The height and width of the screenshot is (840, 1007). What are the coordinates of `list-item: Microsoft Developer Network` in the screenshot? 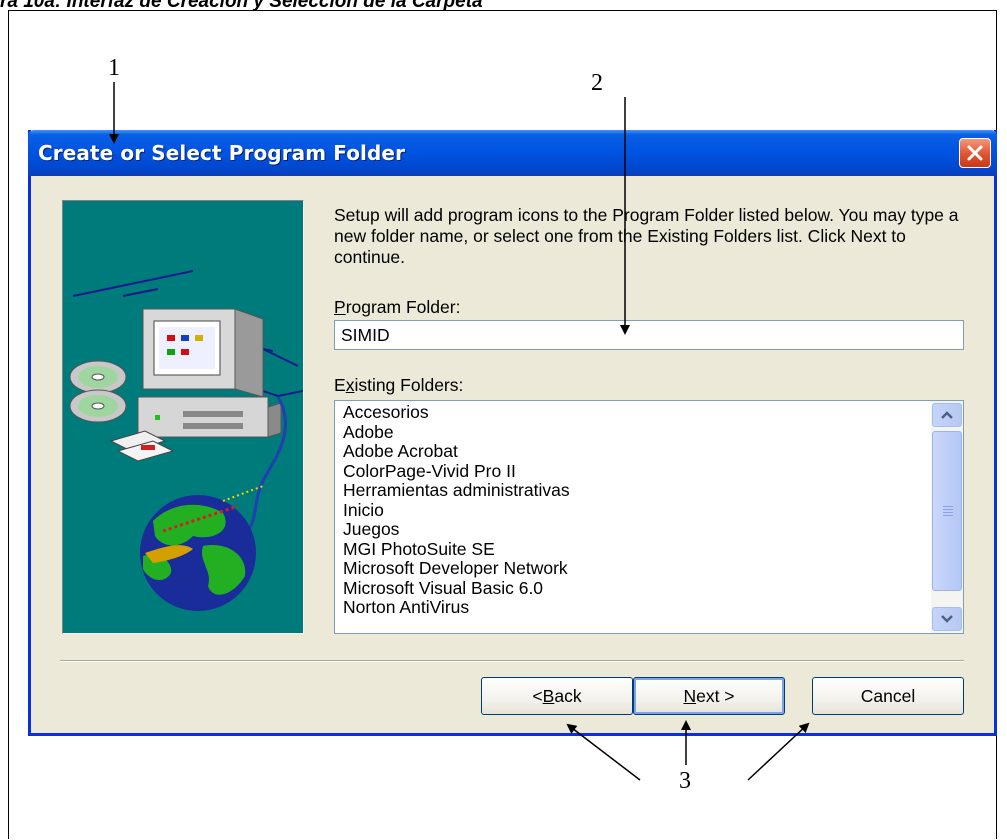 It's located at (636, 568).